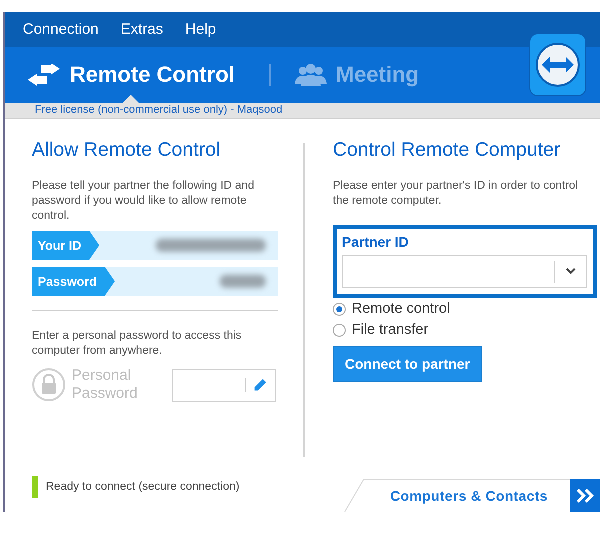 The image size is (600, 543). I want to click on redacted-value, so click(243, 281).